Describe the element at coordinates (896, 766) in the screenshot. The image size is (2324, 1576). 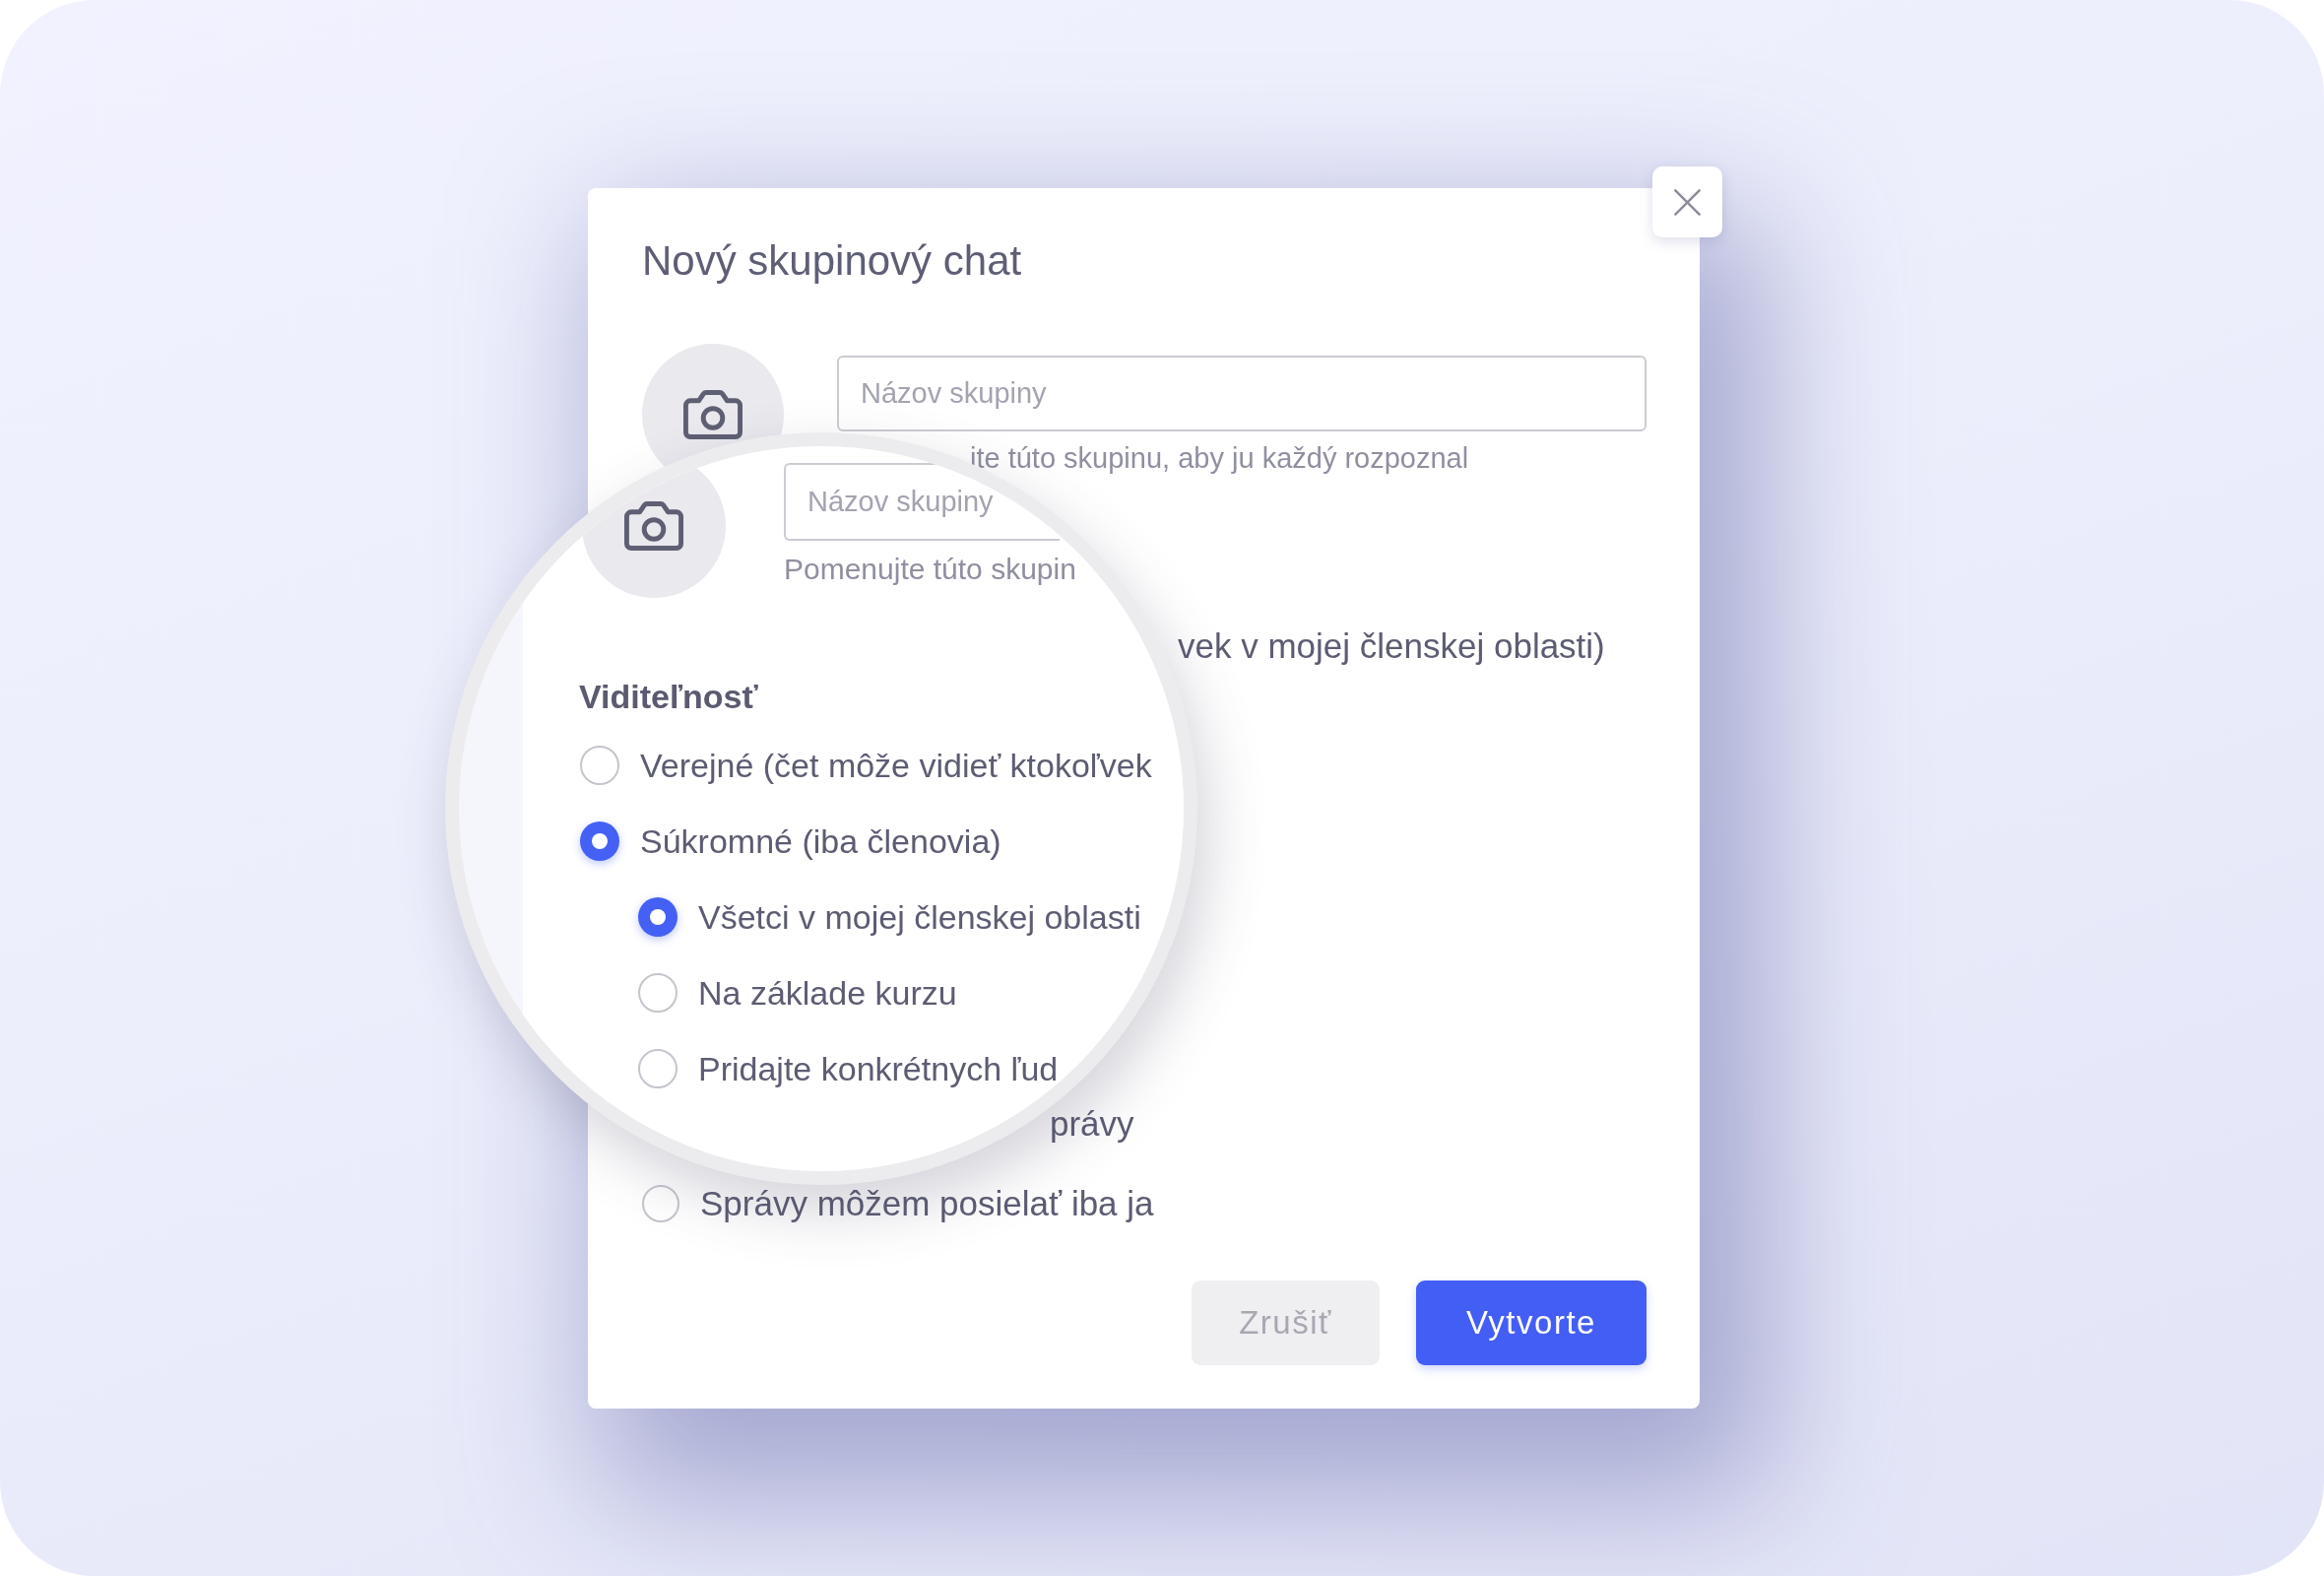
I see `option-label: Verejné (čet môže vidieť ktokoľvek` at that location.